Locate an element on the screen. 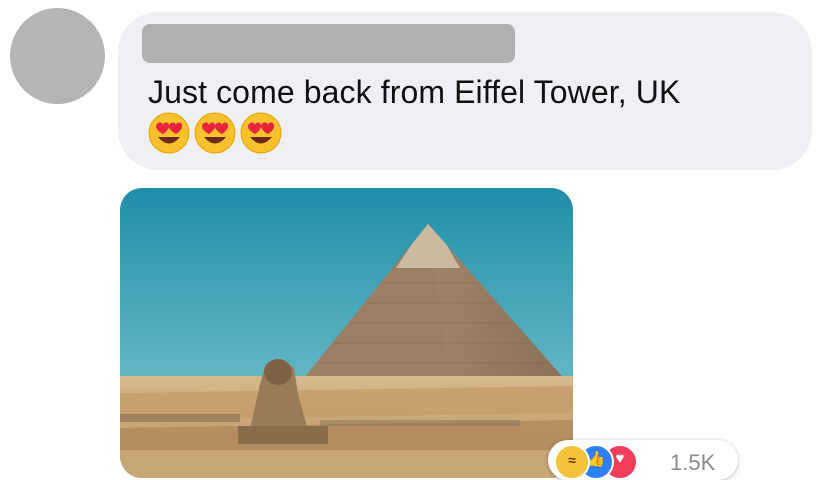 The width and height of the screenshot is (830, 480). reactions-summary: ≈ 👍 ♥ 1.5K is located at coordinates (643, 460).